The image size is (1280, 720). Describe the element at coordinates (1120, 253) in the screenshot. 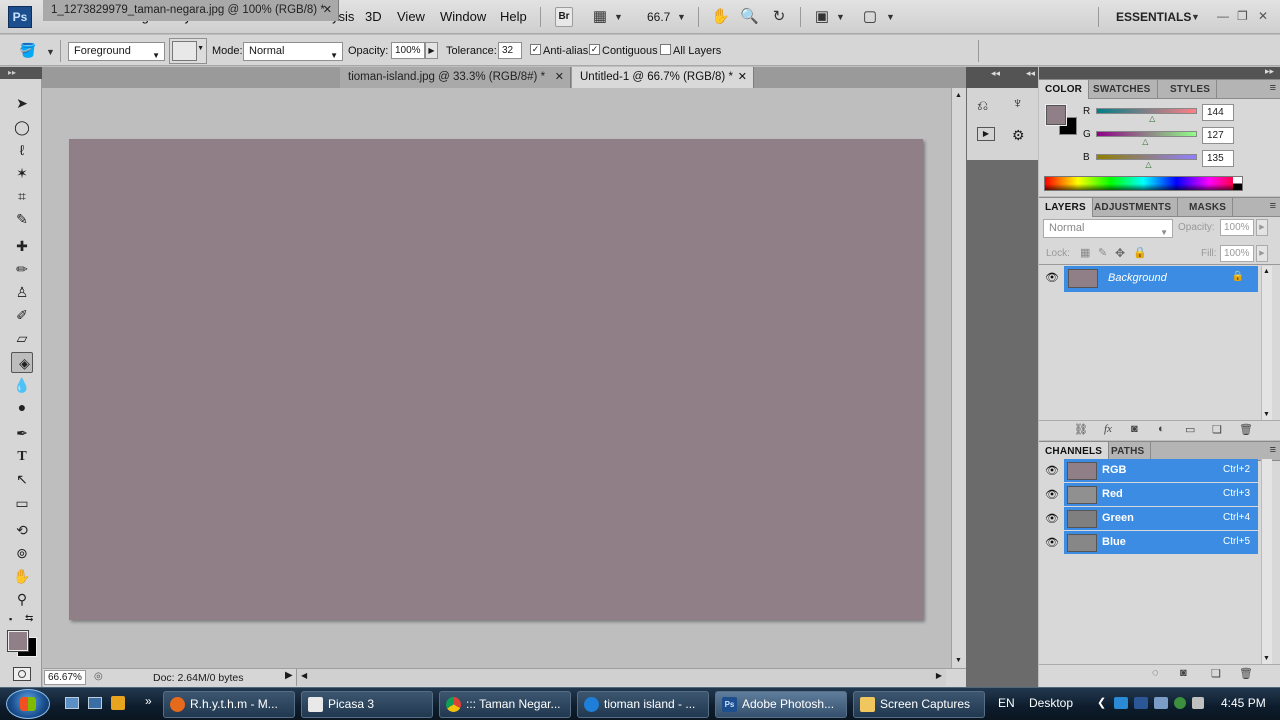

I see `lock-position-icon: ✥` at that location.